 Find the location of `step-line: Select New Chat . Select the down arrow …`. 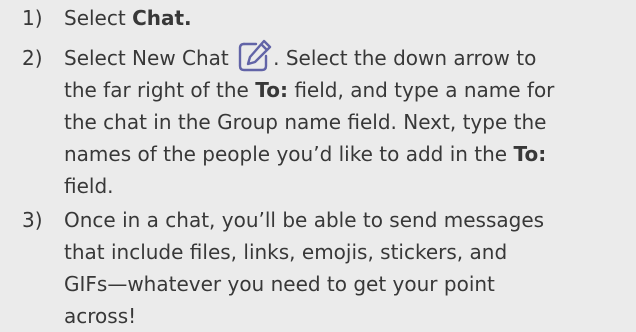

step-line: Select New Chat . Select the down arrow … is located at coordinates (348, 56).